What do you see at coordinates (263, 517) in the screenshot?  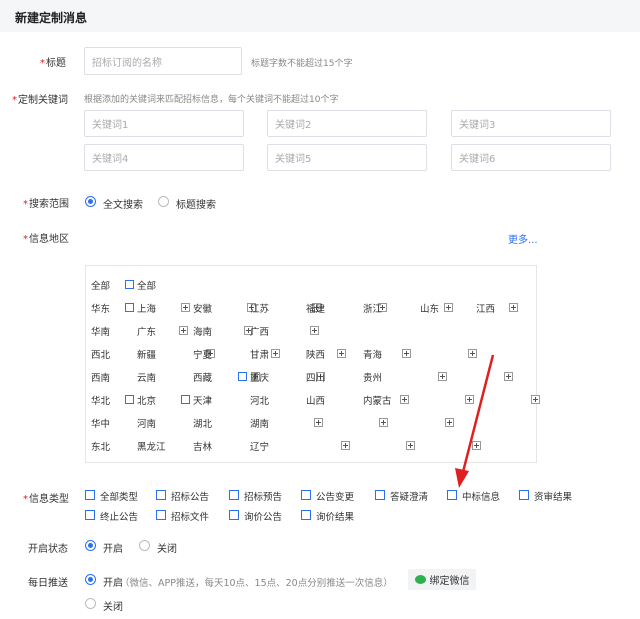 I see `info-type-label: 询价公告` at bounding box center [263, 517].